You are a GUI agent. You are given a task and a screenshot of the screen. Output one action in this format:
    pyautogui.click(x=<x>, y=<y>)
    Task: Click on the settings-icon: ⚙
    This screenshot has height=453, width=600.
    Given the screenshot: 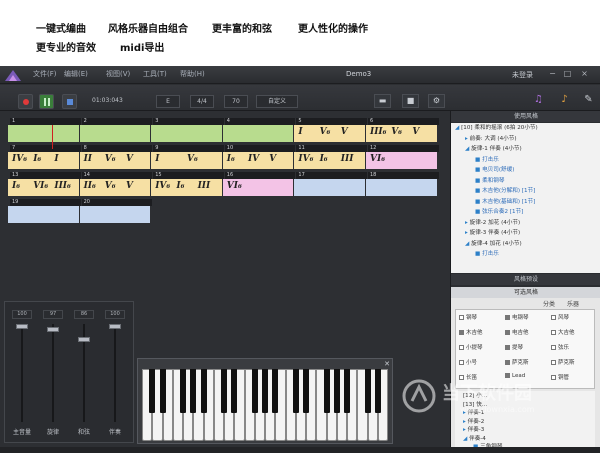 What is the action you would take?
    pyautogui.click(x=436, y=101)
    